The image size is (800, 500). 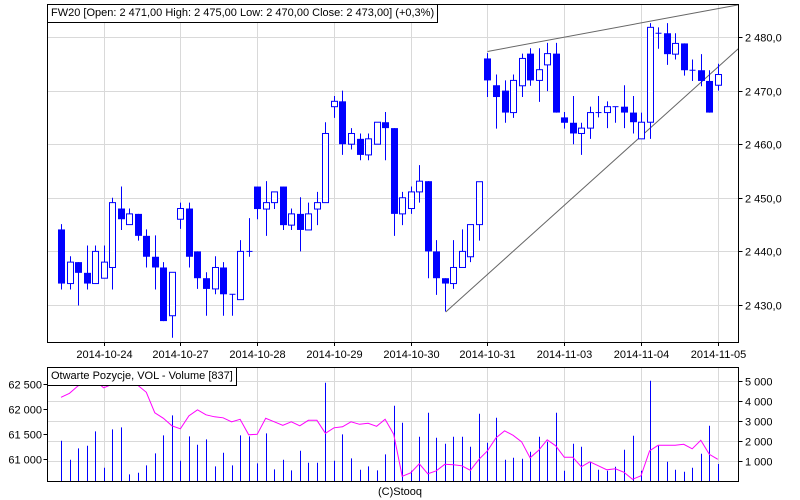 What do you see at coordinates (104, 355) in the screenshot?
I see `date-tick-label: 2014-10-24` at bounding box center [104, 355].